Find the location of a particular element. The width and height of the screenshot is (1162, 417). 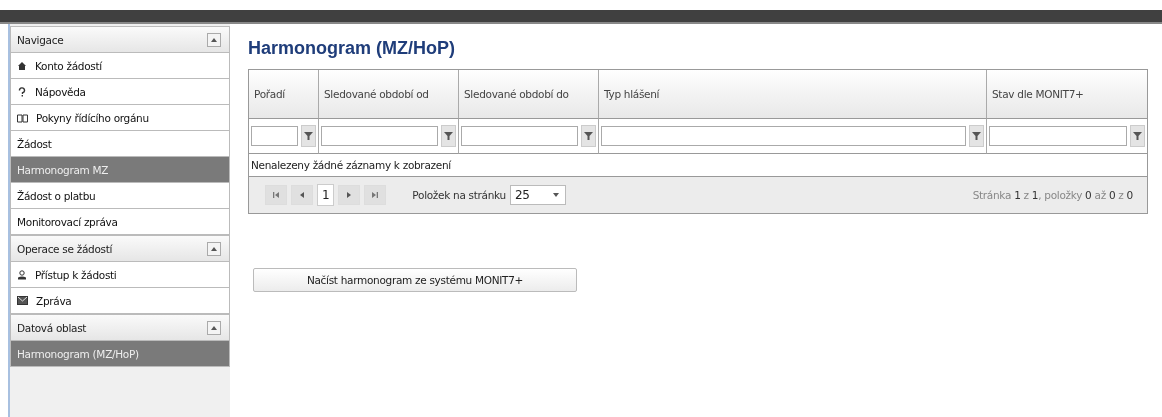

next-page-button is located at coordinates (349, 195).